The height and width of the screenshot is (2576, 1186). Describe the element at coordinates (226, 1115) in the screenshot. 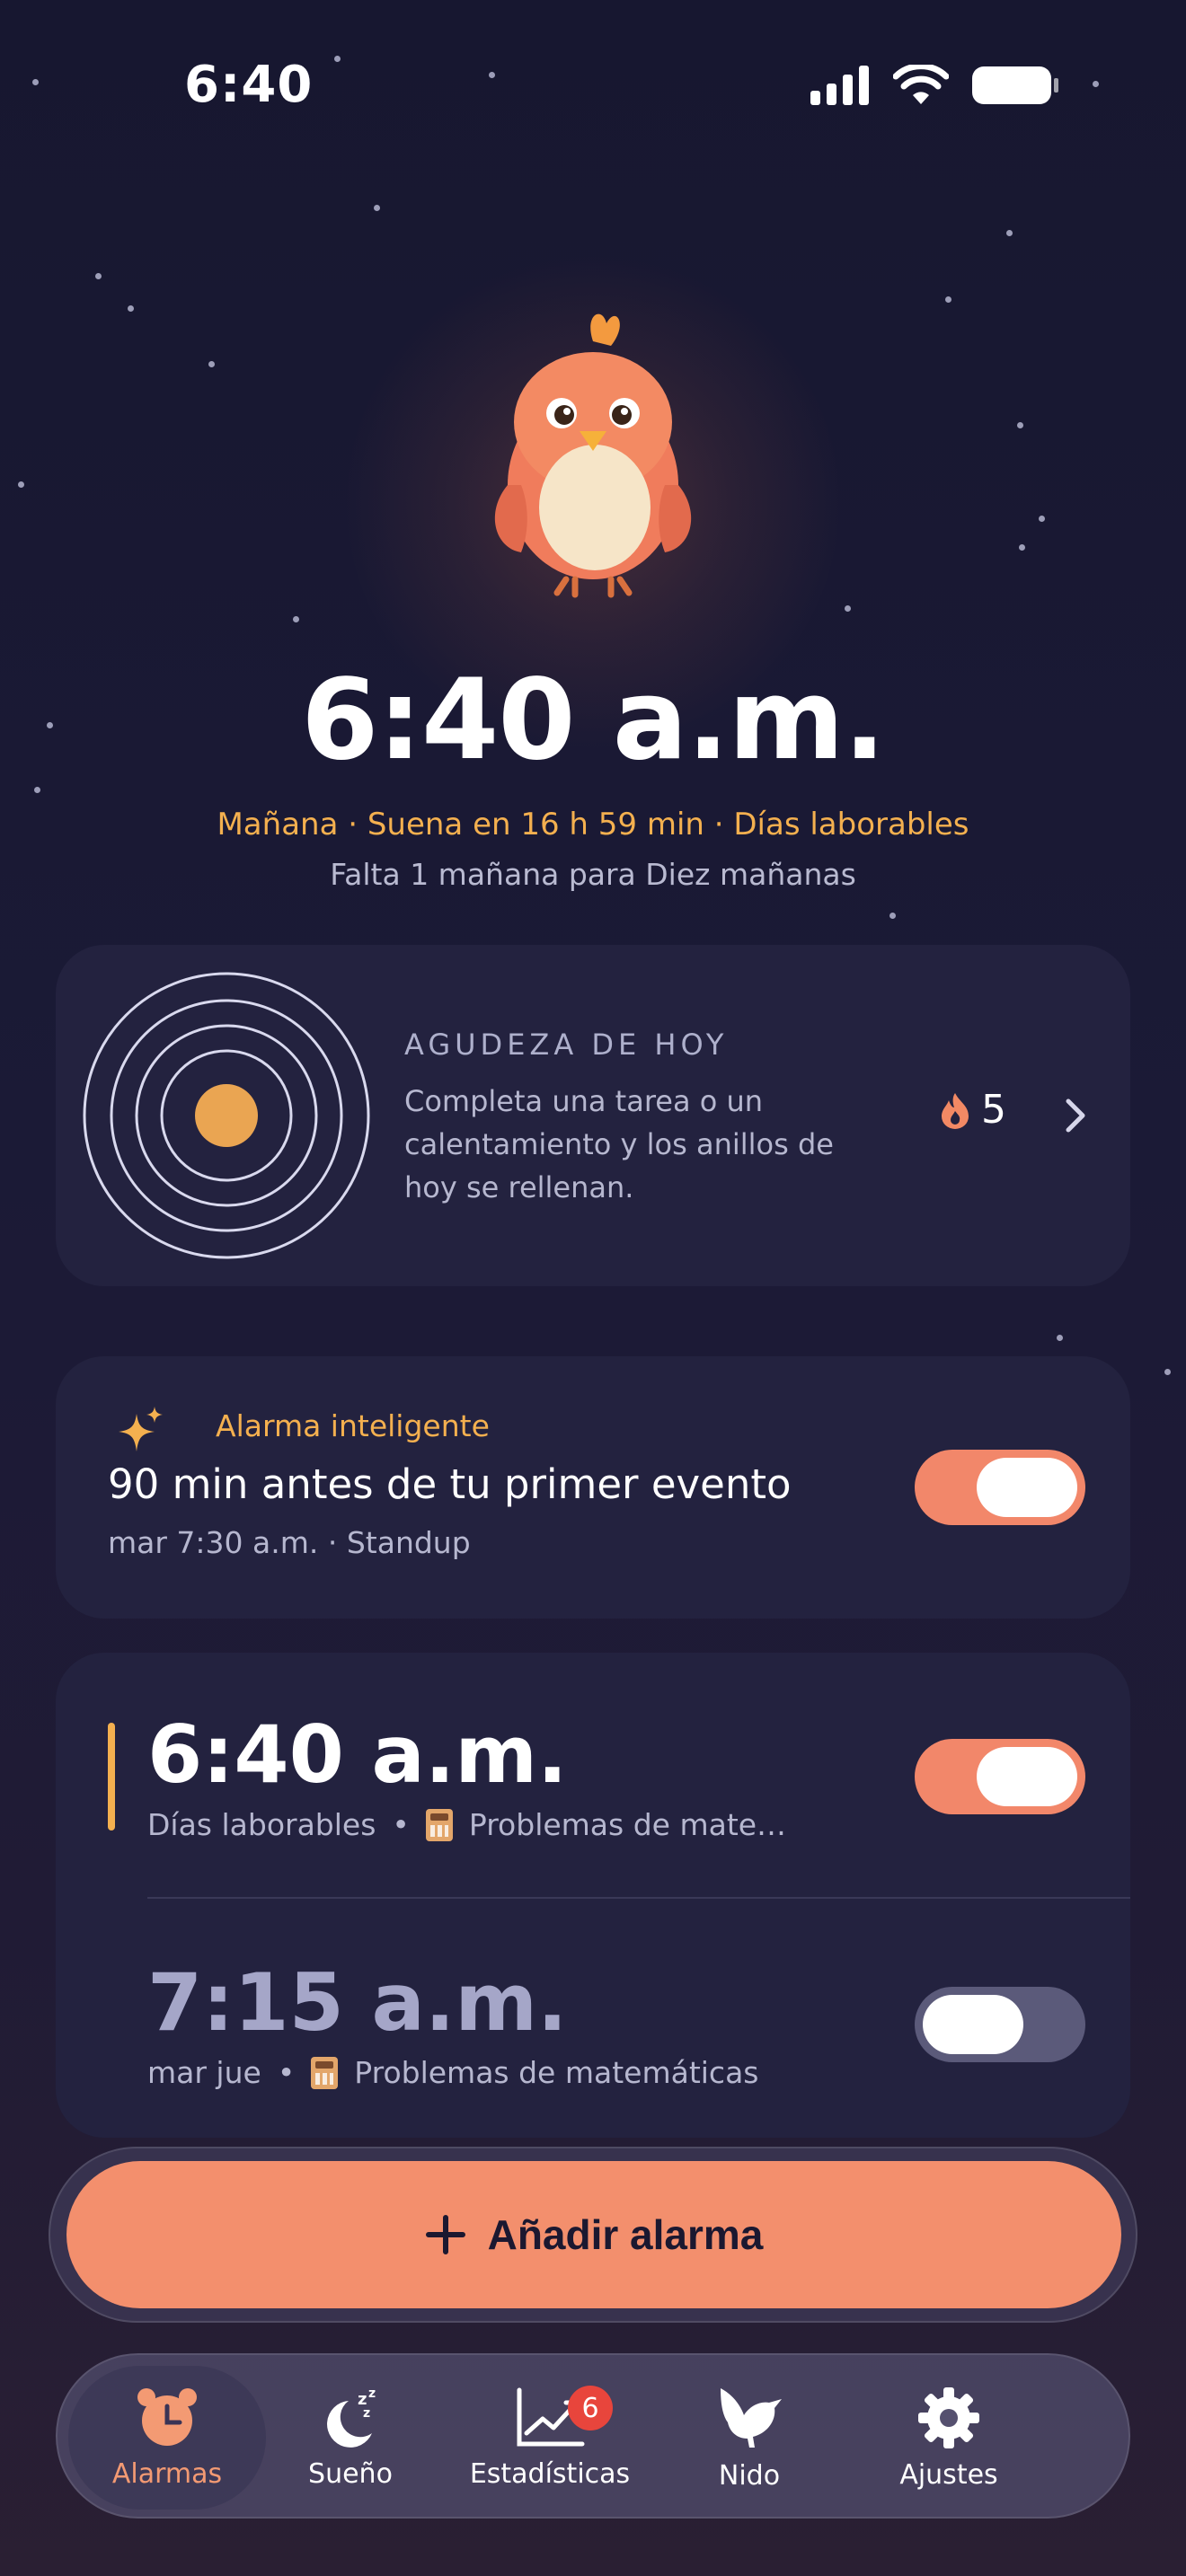

I see `progress-rings-icon` at that location.